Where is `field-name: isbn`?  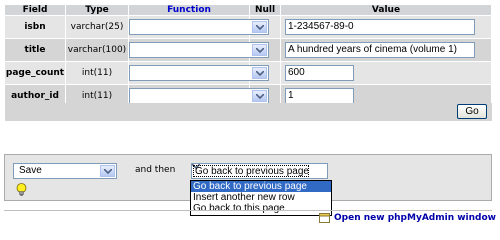
field-name: isbn is located at coordinates (35, 27).